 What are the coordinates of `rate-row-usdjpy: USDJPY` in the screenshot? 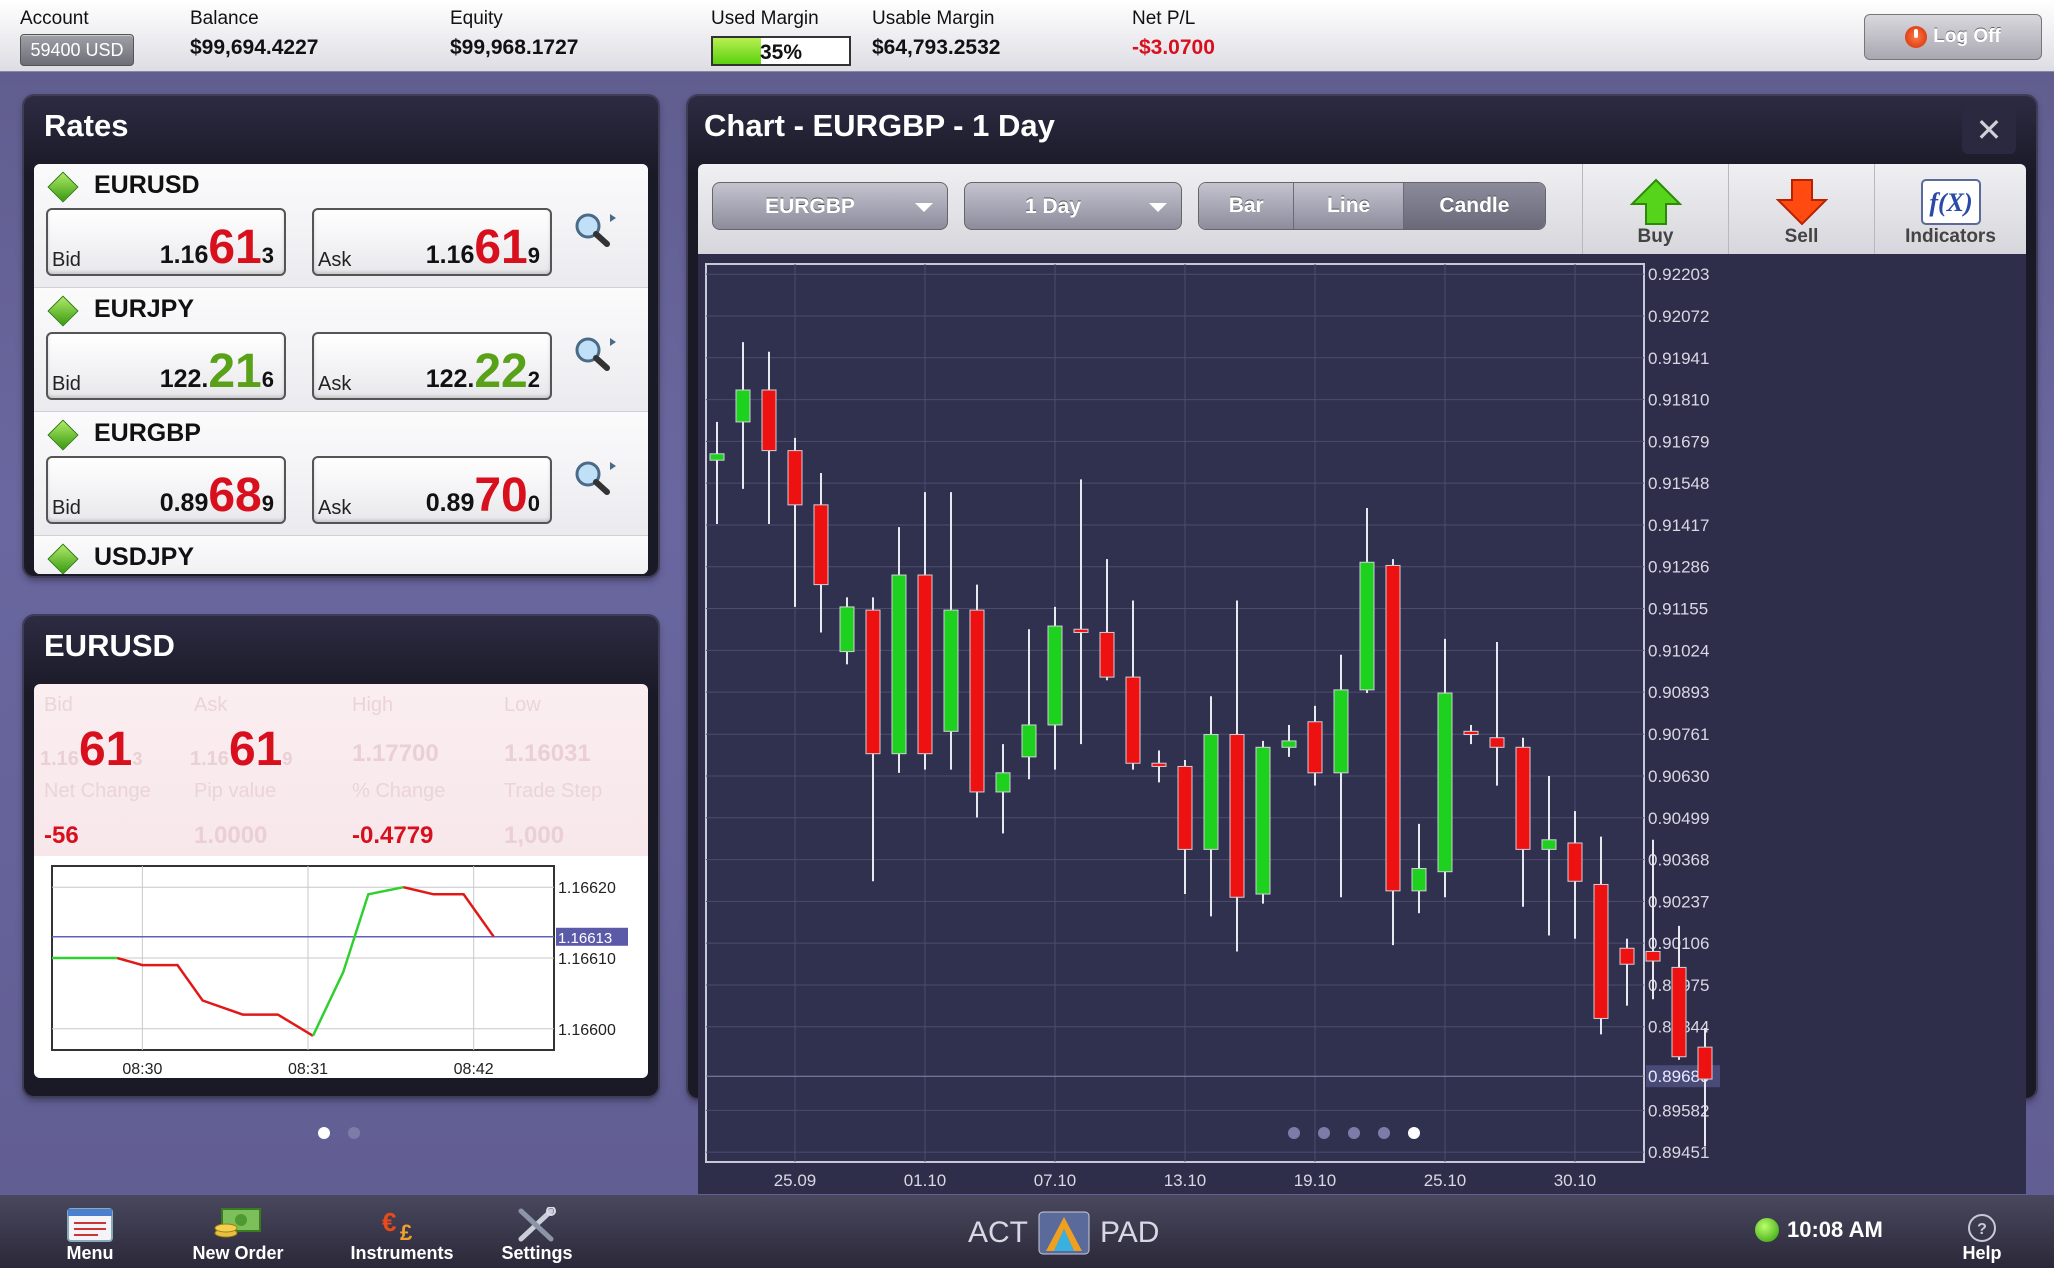 It's located at (341, 555).